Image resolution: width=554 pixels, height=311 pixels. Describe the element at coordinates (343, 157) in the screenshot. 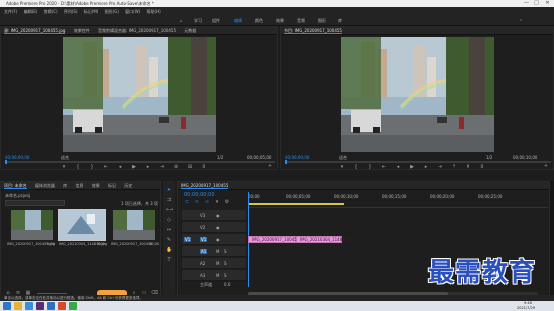

I see `program-fit-select: 适合` at that location.